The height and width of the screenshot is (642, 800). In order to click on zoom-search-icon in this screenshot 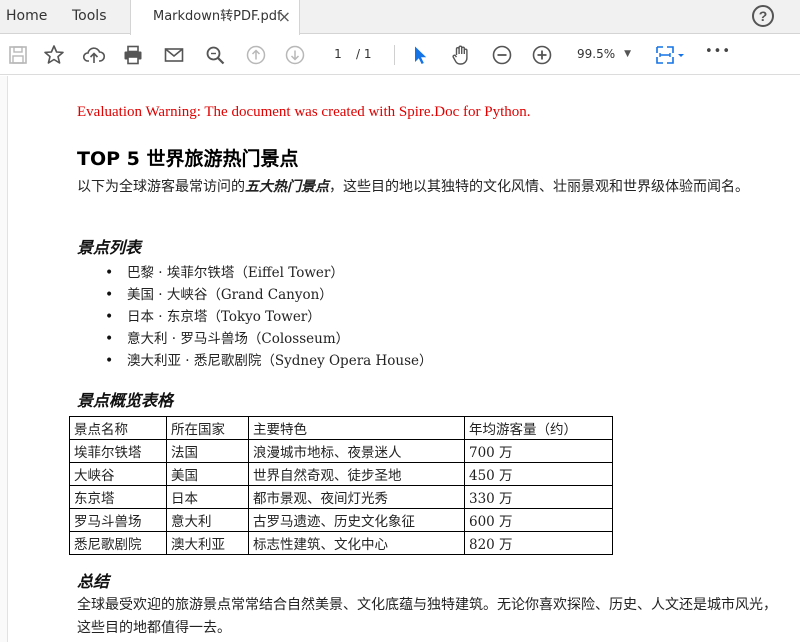, I will do `click(215, 55)`.